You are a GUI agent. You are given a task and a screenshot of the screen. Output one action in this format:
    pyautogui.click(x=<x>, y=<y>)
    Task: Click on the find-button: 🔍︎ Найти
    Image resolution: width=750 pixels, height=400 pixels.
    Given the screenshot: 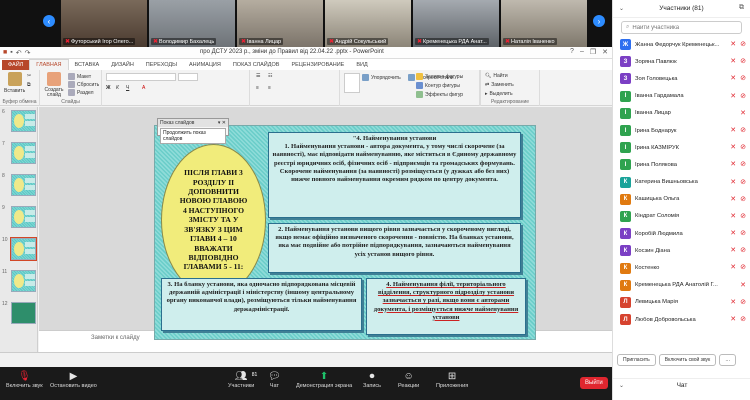 What is the action you would take?
    pyautogui.click(x=496, y=76)
    